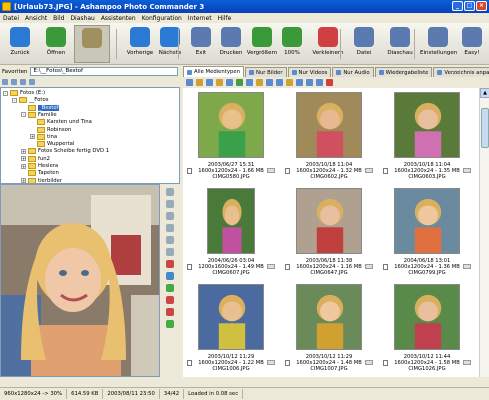 This screenshot has height=400, width=489. What do you see at coordinates (49, 107) in the screenshot?
I see `tree-item-label: _Bestof` at bounding box center [49, 107].